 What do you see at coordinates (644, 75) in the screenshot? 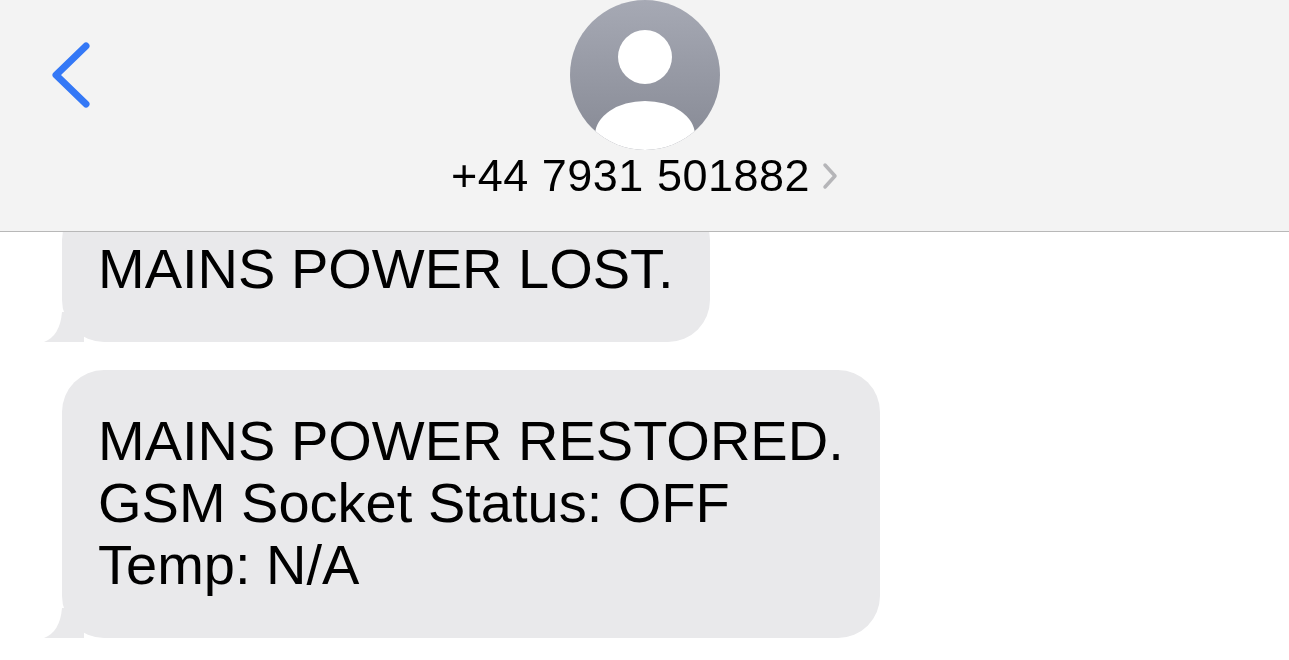
I see `avatar-icon` at bounding box center [644, 75].